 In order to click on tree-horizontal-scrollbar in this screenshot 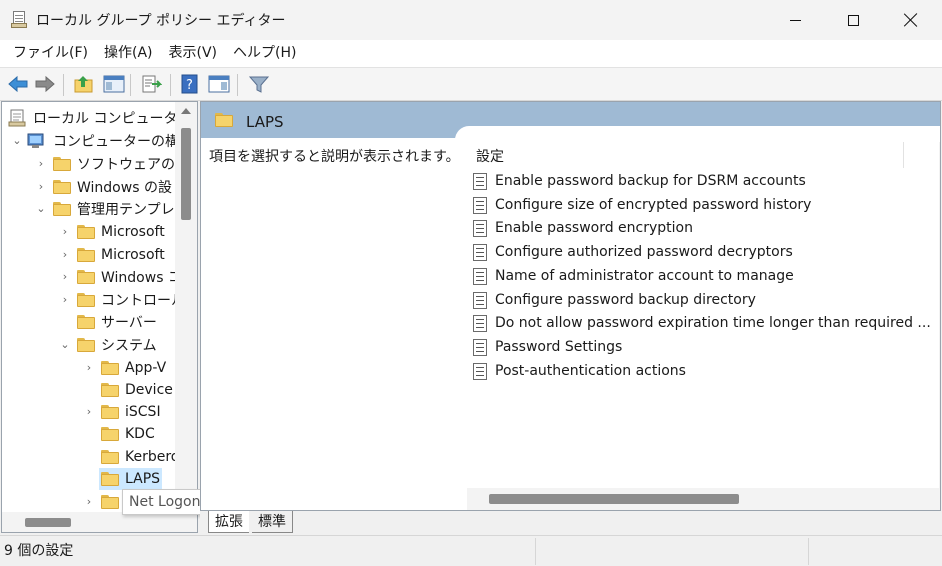, I will do `click(88, 522)`.